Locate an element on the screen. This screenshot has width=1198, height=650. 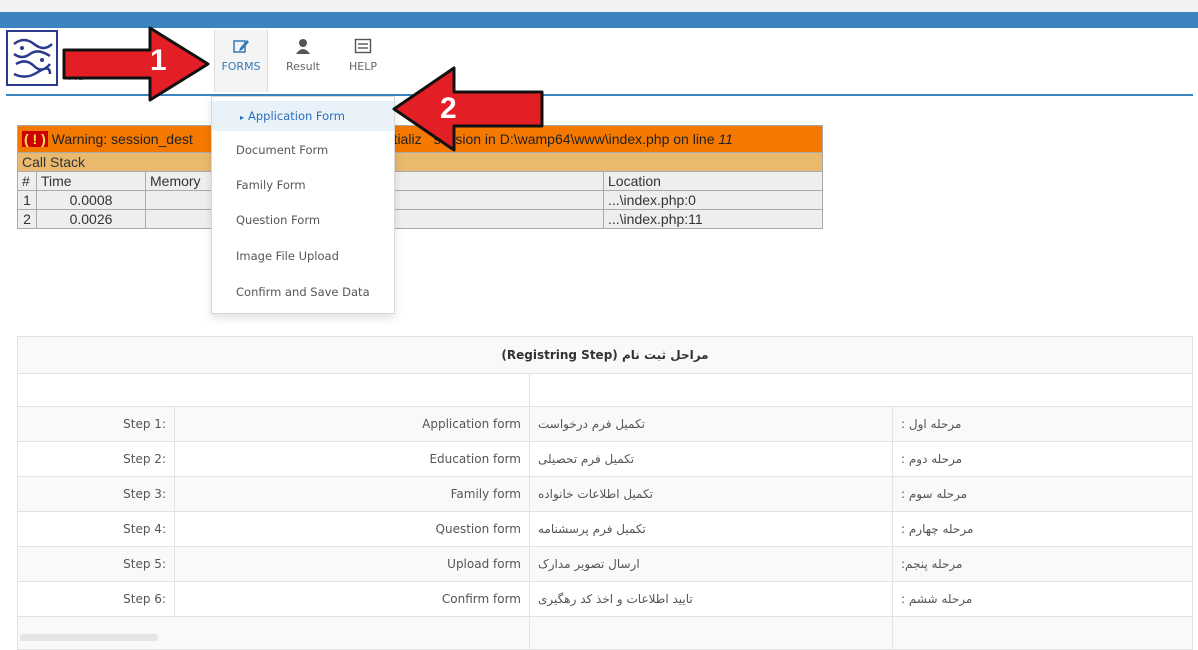
nav-result: Result is located at coordinates (303, 61).